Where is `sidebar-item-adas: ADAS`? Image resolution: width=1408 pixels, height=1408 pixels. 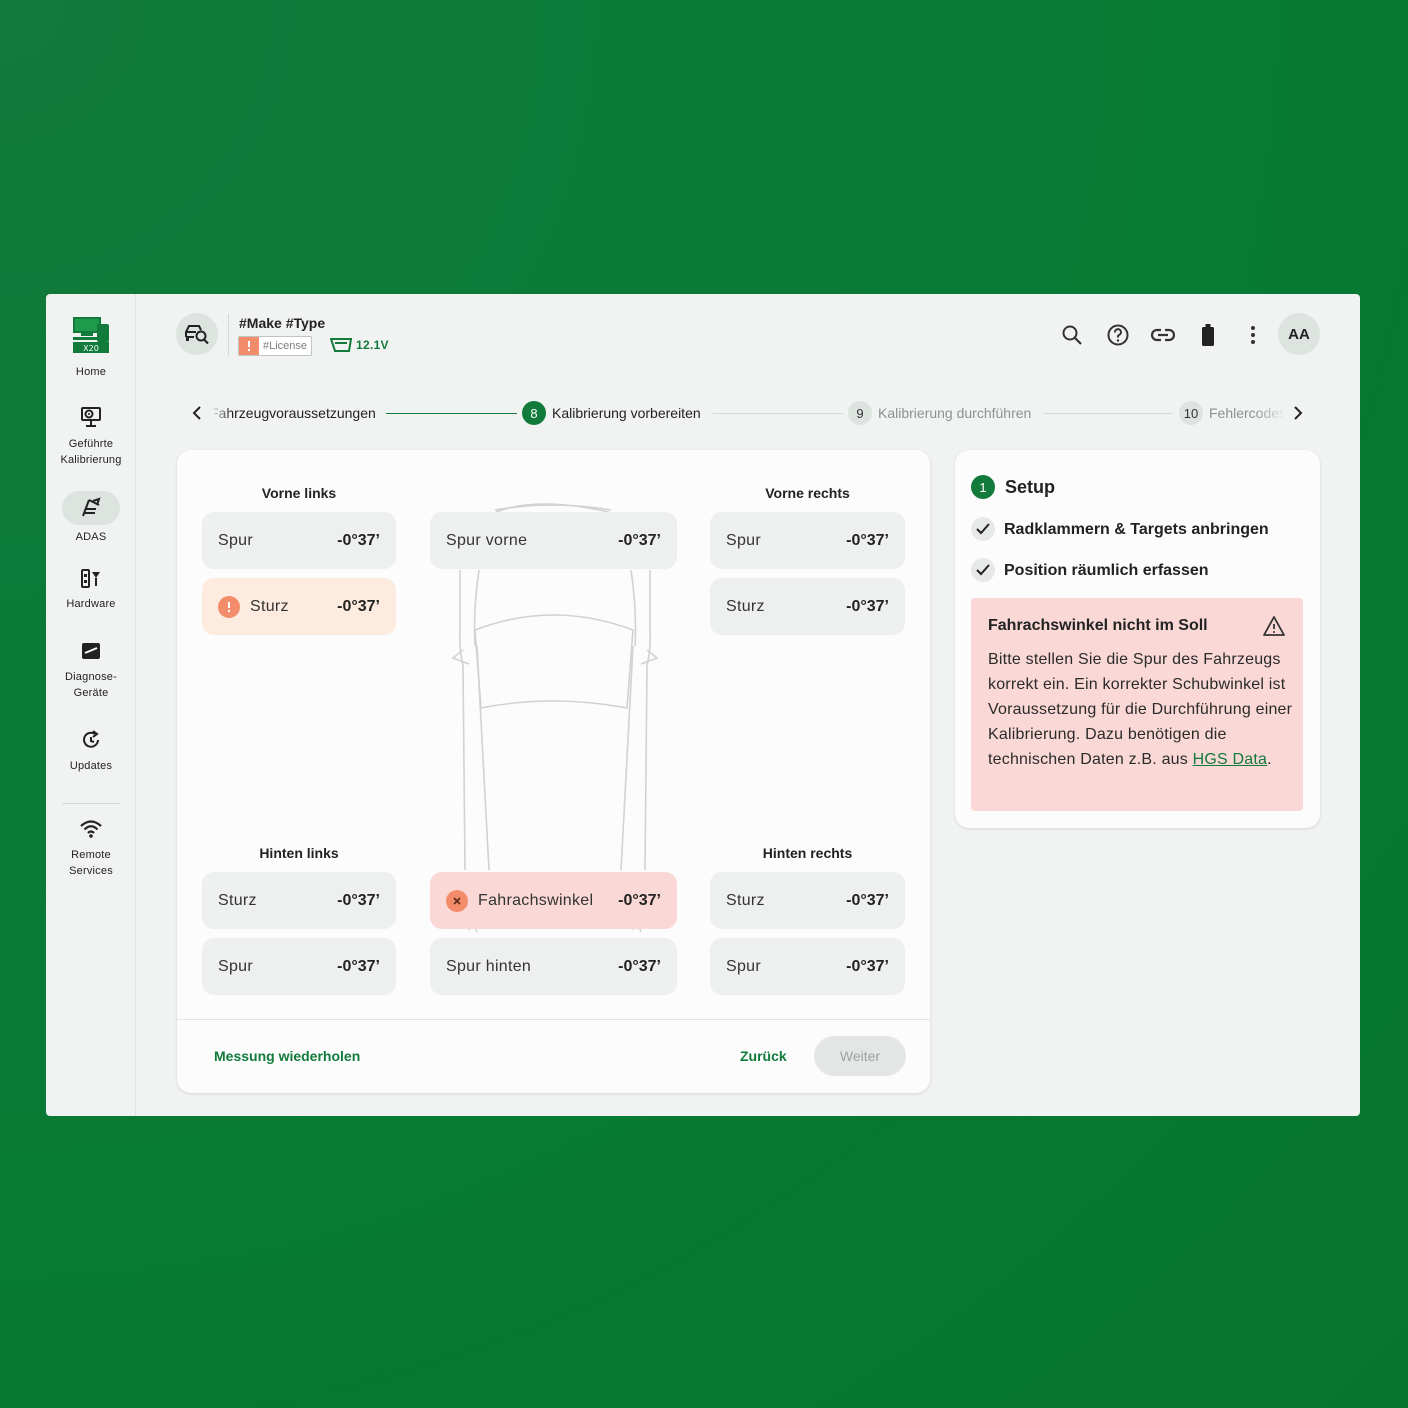 sidebar-item-adas: ADAS is located at coordinates (91, 518).